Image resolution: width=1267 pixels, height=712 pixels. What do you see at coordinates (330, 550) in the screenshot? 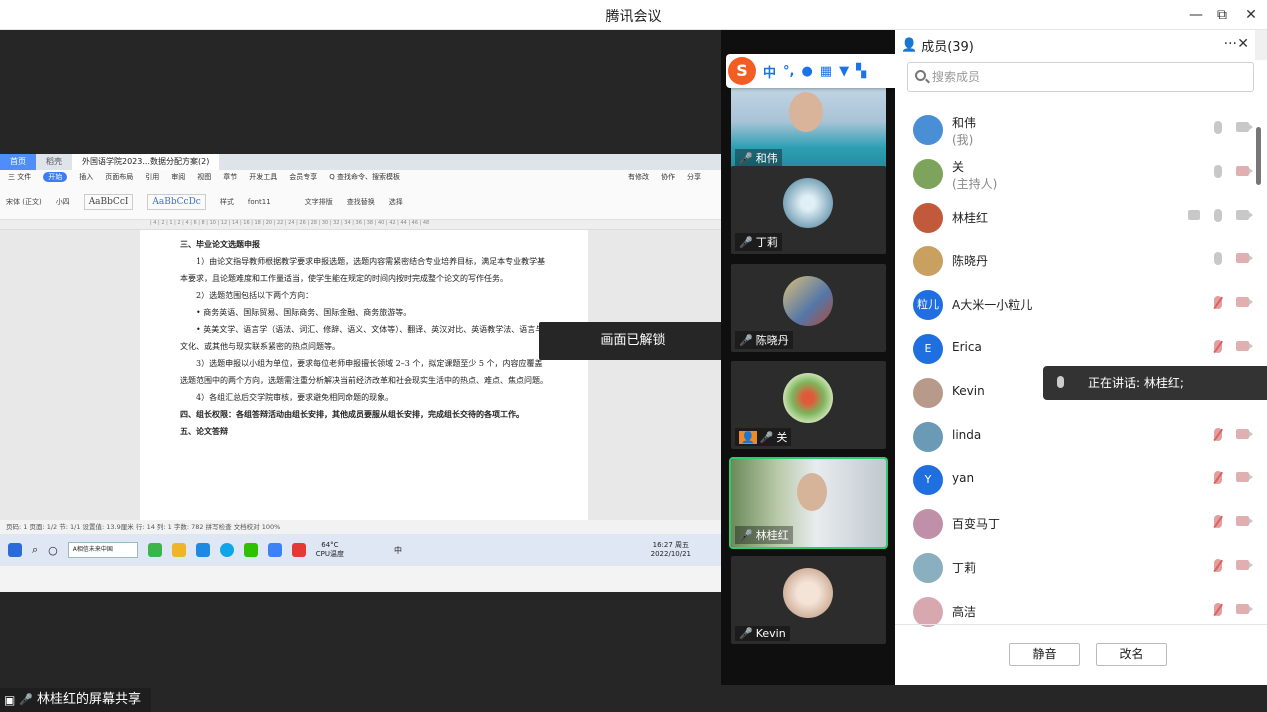
I see `cpu-temp: 64°C CPU温度` at bounding box center [330, 550].